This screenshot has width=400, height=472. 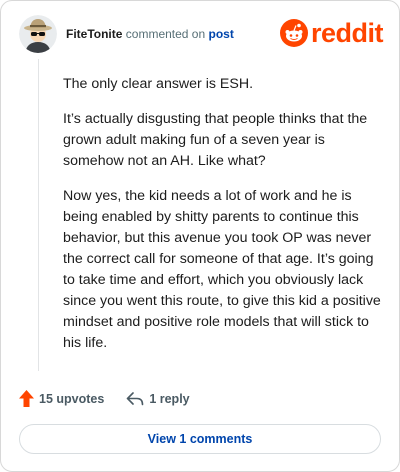 I want to click on reddit-snoo-icon, so click(x=293, y=33).